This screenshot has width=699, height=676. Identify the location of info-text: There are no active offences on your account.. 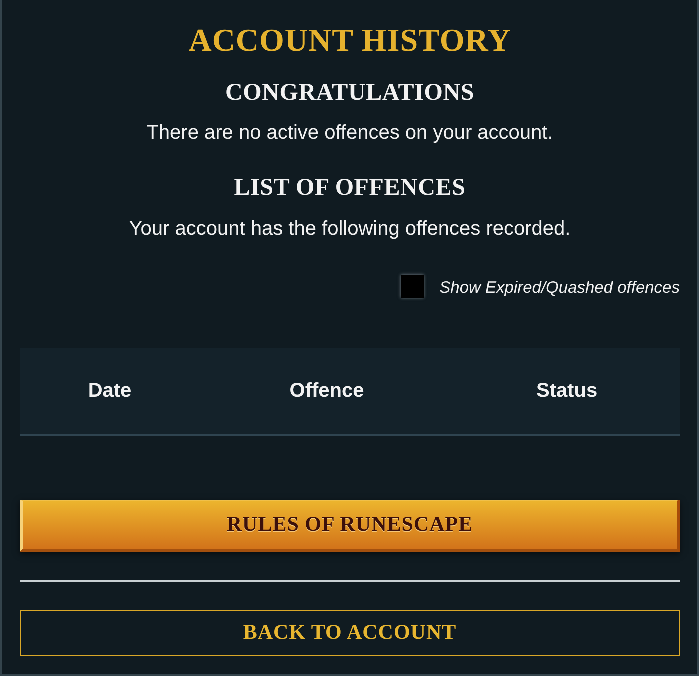
(350, 133).